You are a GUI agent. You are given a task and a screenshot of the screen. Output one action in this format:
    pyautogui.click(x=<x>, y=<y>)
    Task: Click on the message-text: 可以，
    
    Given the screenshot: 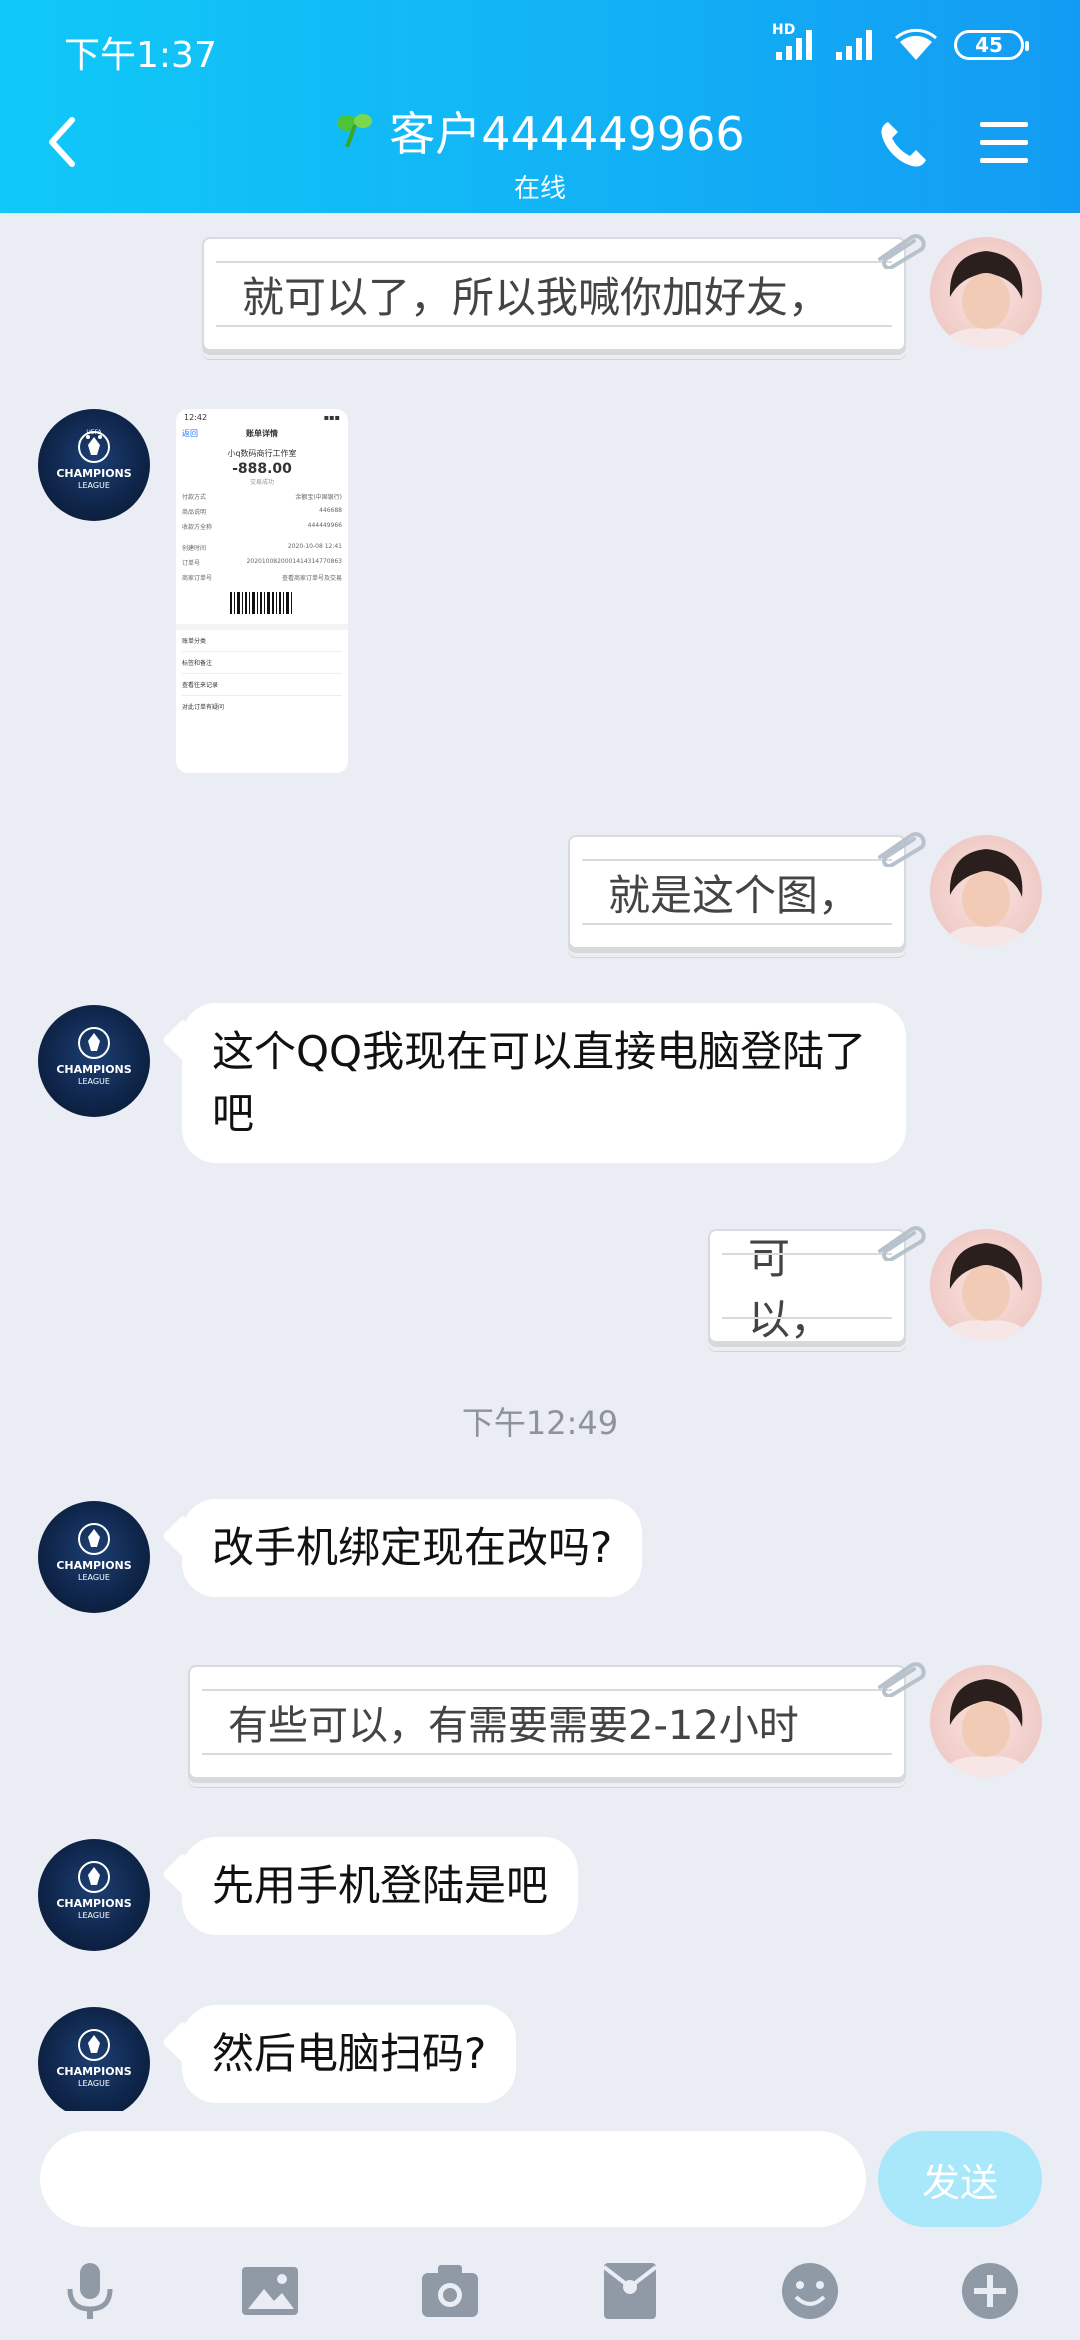 What is the action you would take?
    pyautogui.click(x=790, y=1289)
    